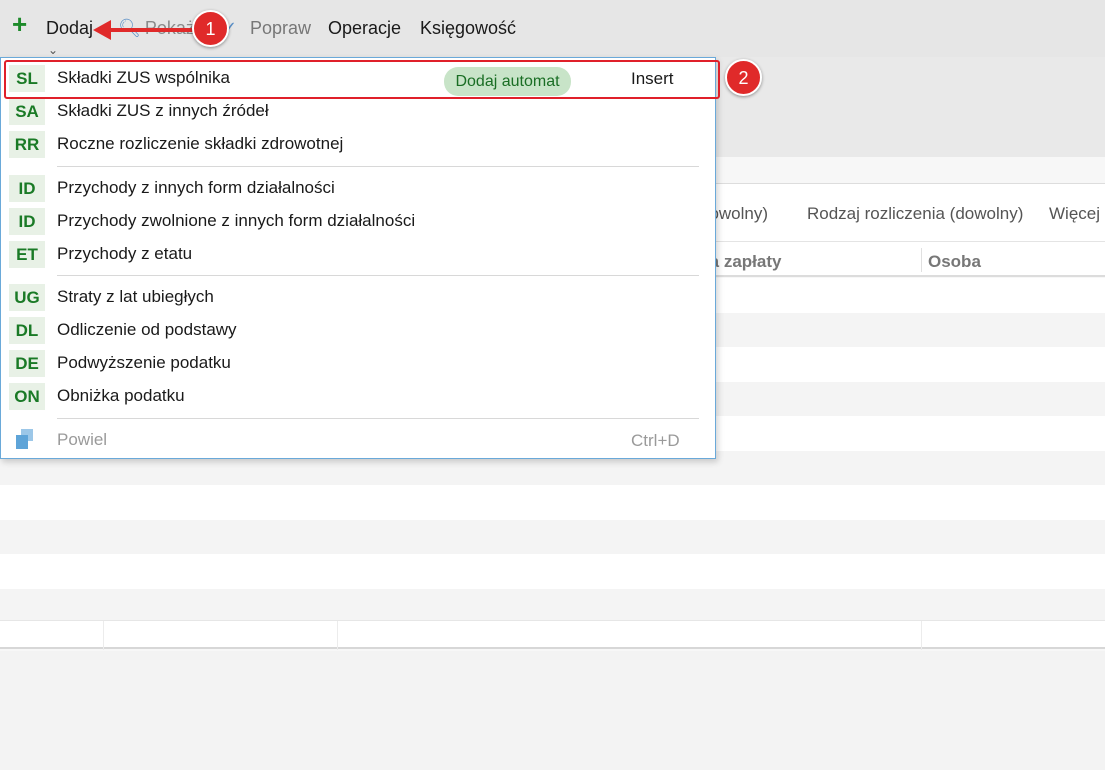 Image resolution: width=1105 pixels, height=770 pixels. What do you see at coordinates (27, 297) in the screenshot?
I see `code-badge: UG` at bounding box center [27, 297].